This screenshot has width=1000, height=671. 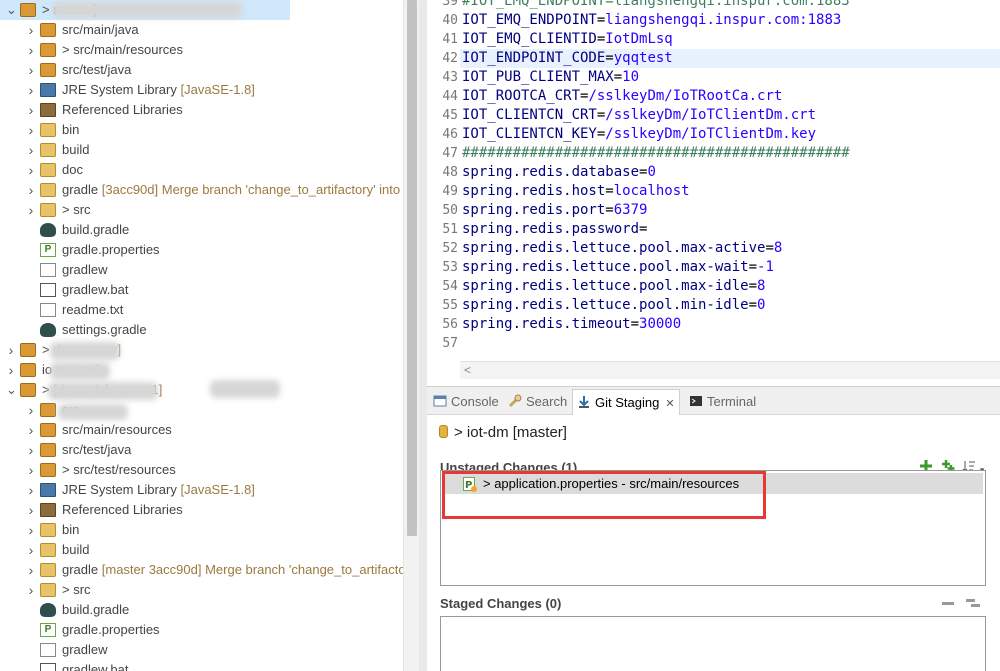 I want to click on code-line: spring.redis.timeout=30000, so click(x=571, y=324).